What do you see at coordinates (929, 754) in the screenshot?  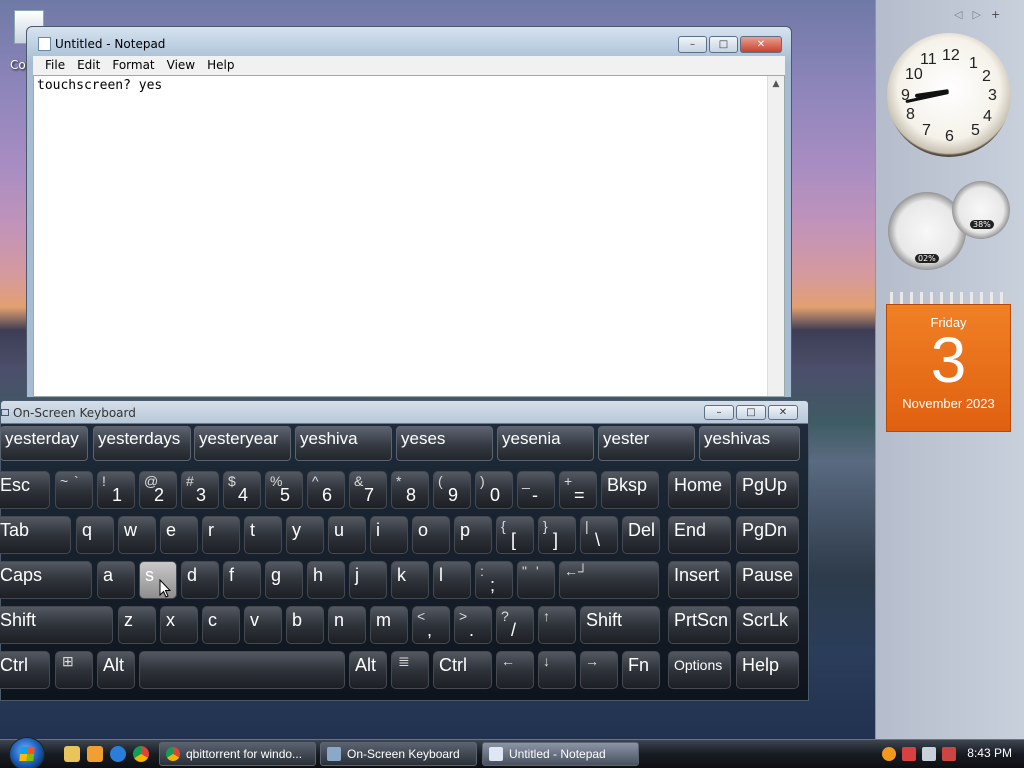 I see `network-icon` at bounding box center [929, 754].